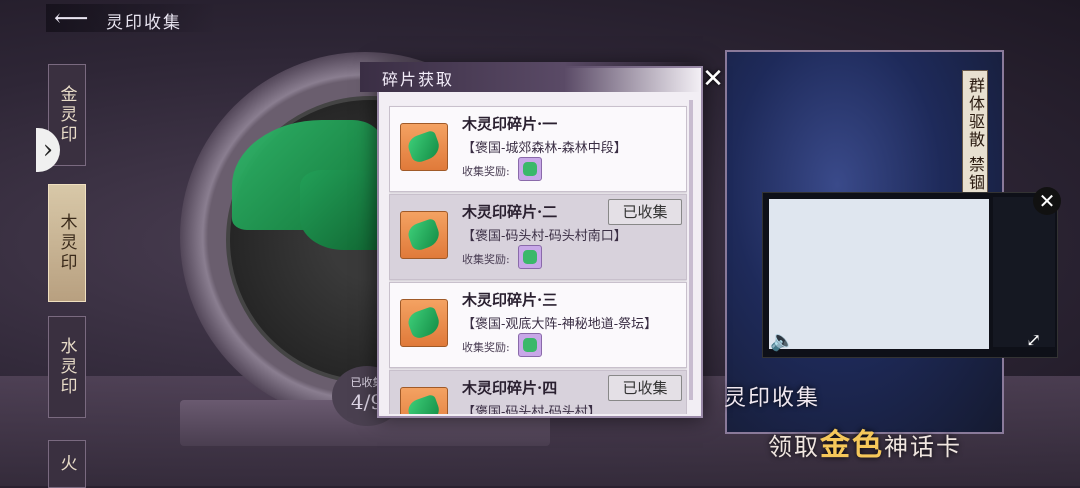 The width and height of the screenshot is (1080, 488). I want to click on fragment-name: 木灵印碎片·一, so click(510, 124).